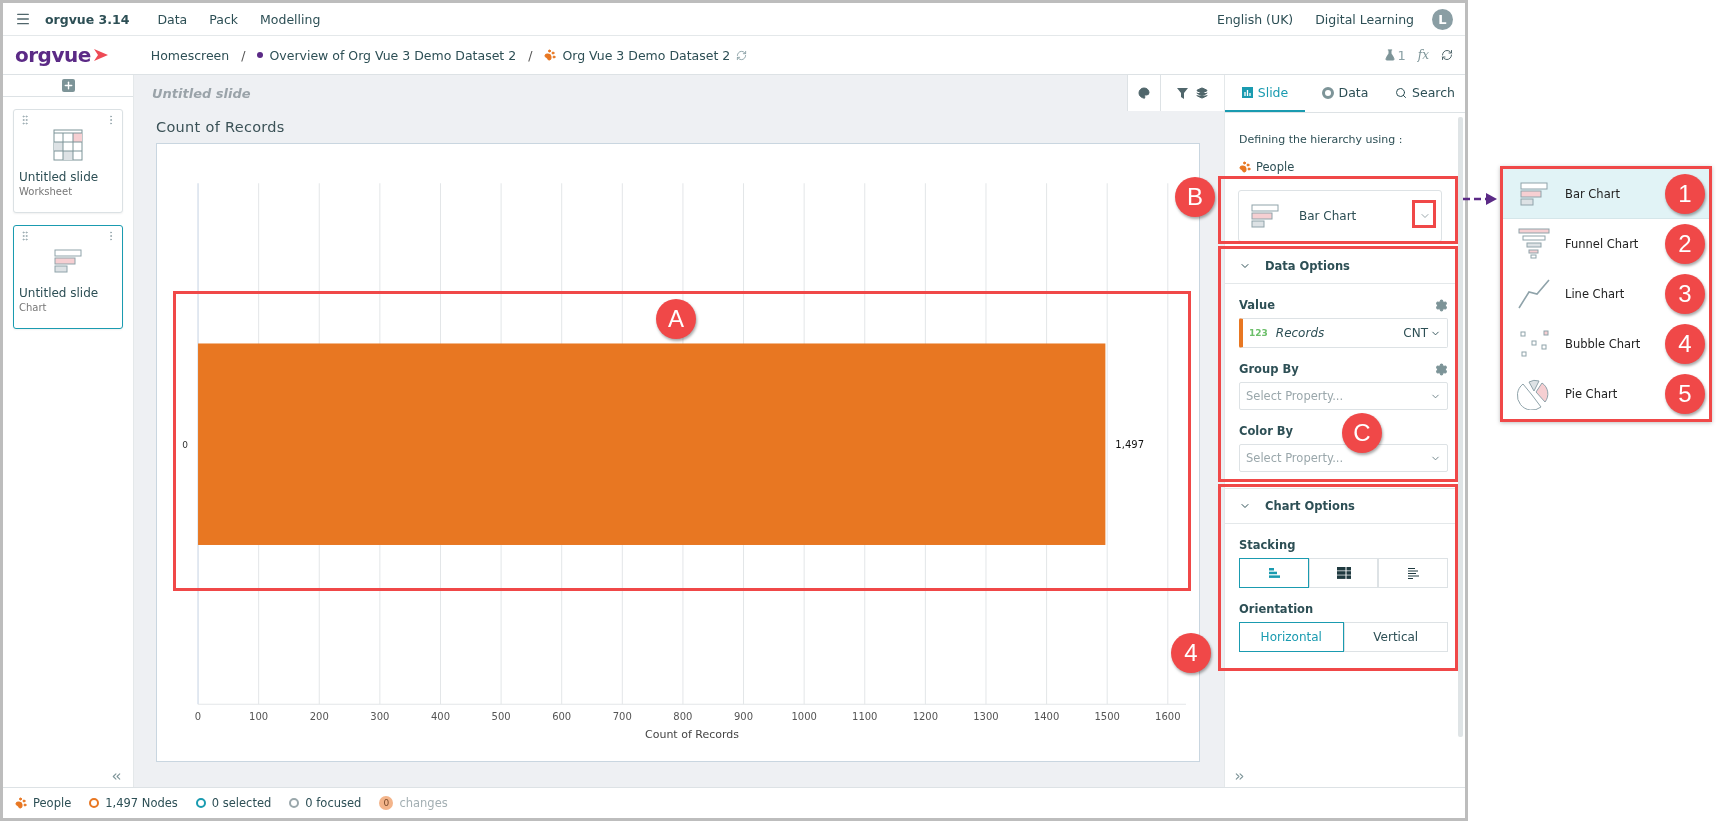 This screenshot has height=821, width=1716. Describe the element at coordinates (1606, 294) in the screenshot. I see `menu-option: Line Chart 3` at that location.